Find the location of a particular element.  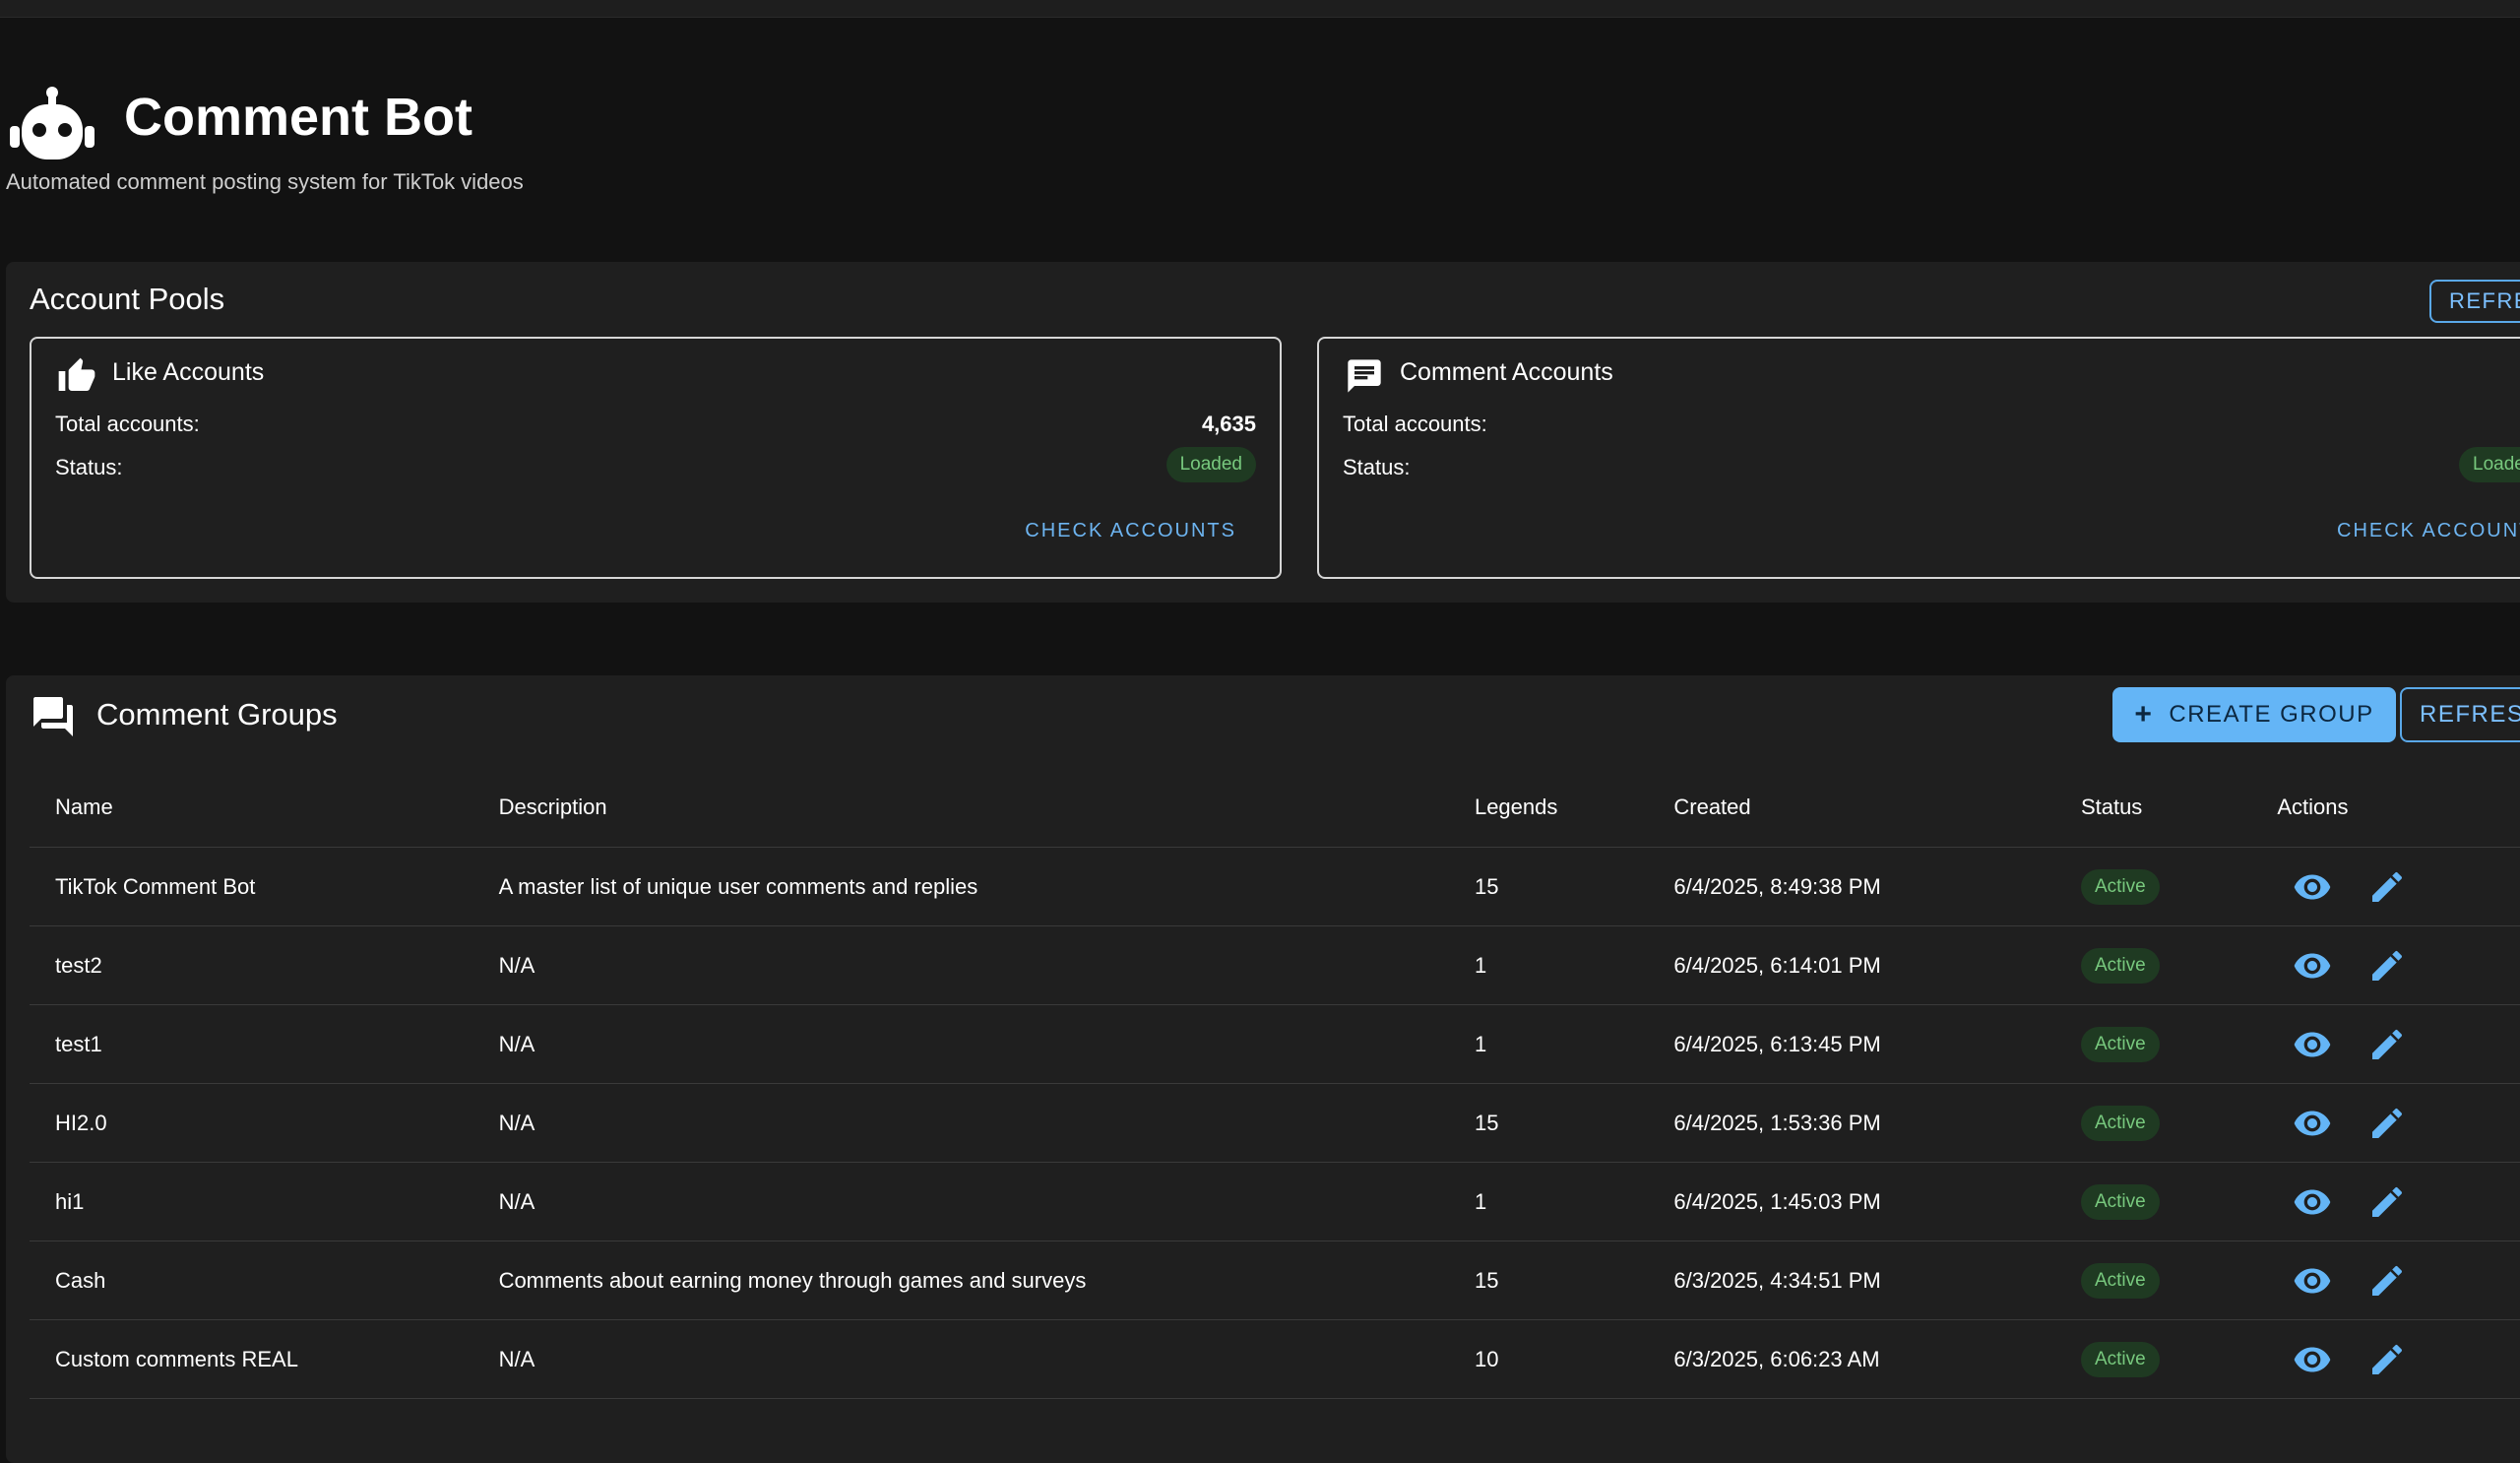

column-header-actions: Actions is located at coordinates (2398, 808).